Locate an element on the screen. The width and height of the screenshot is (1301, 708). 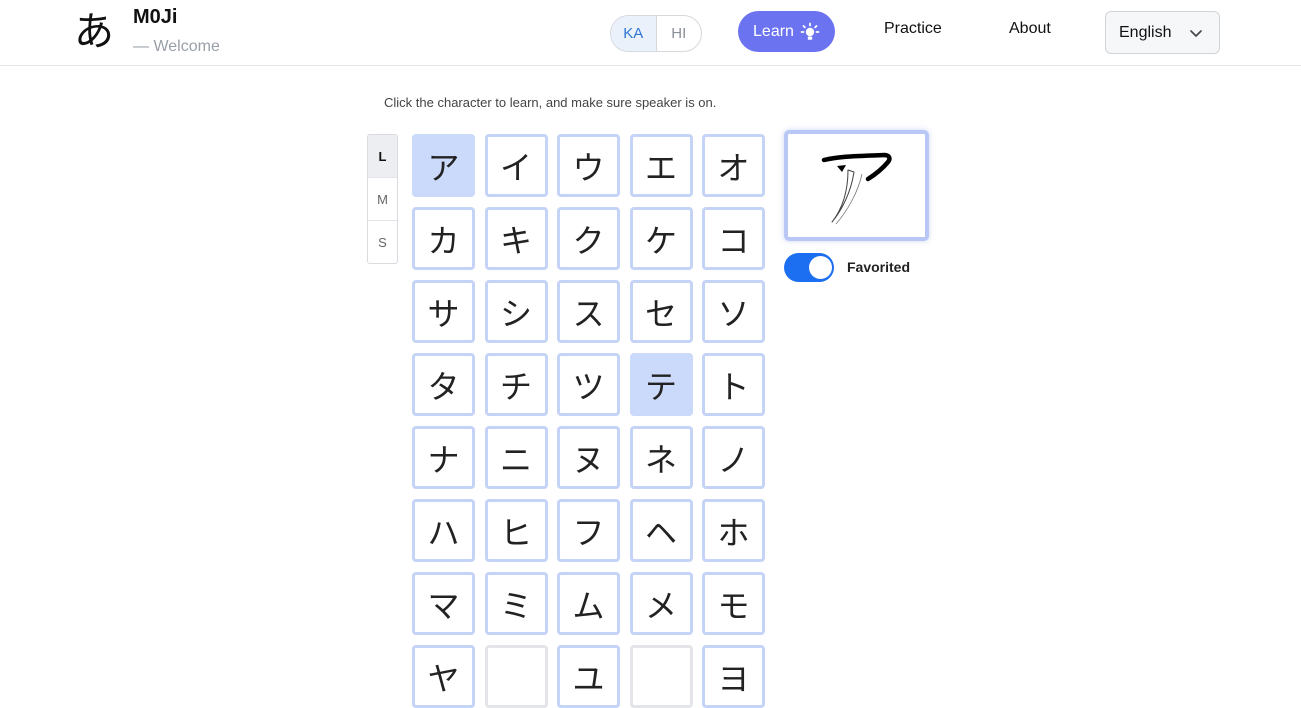
character-cell: イ is located at coordinates (516, 165).